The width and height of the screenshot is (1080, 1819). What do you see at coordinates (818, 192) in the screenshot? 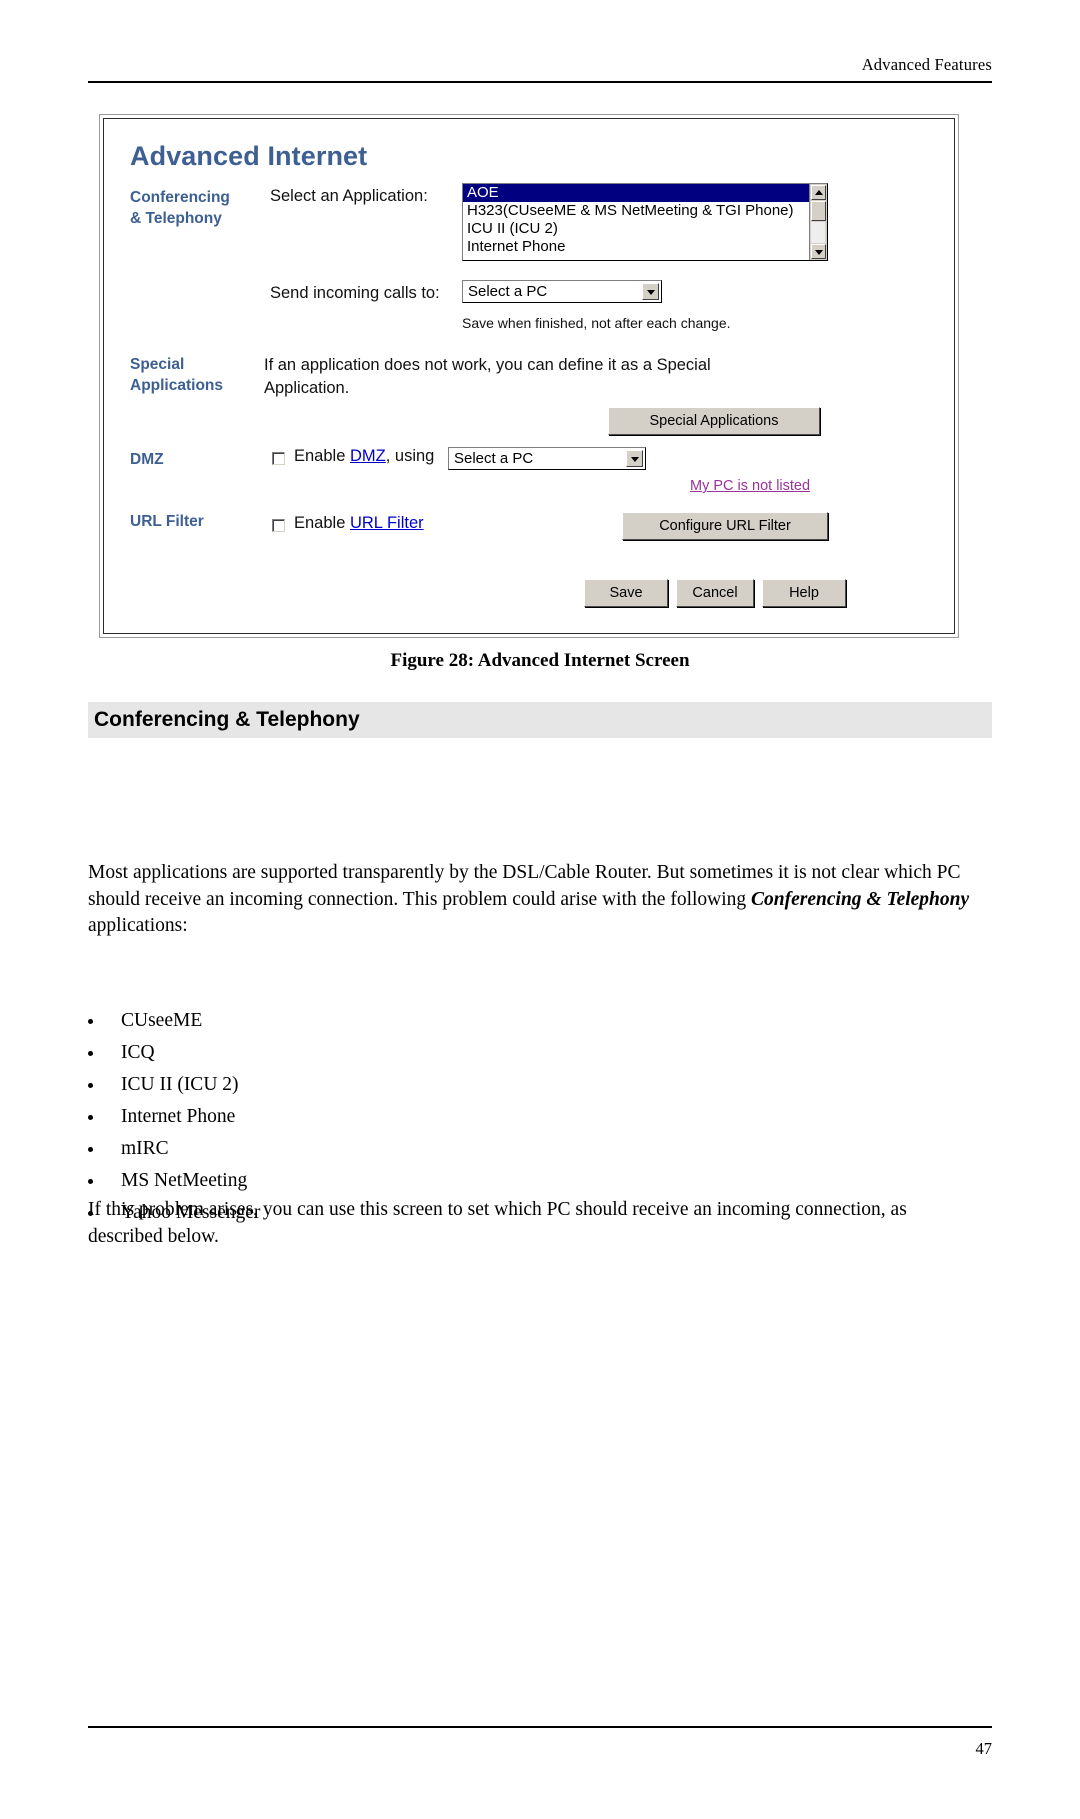
I see `scroll-up-arrow-icon` at bounding box center [818, 192].